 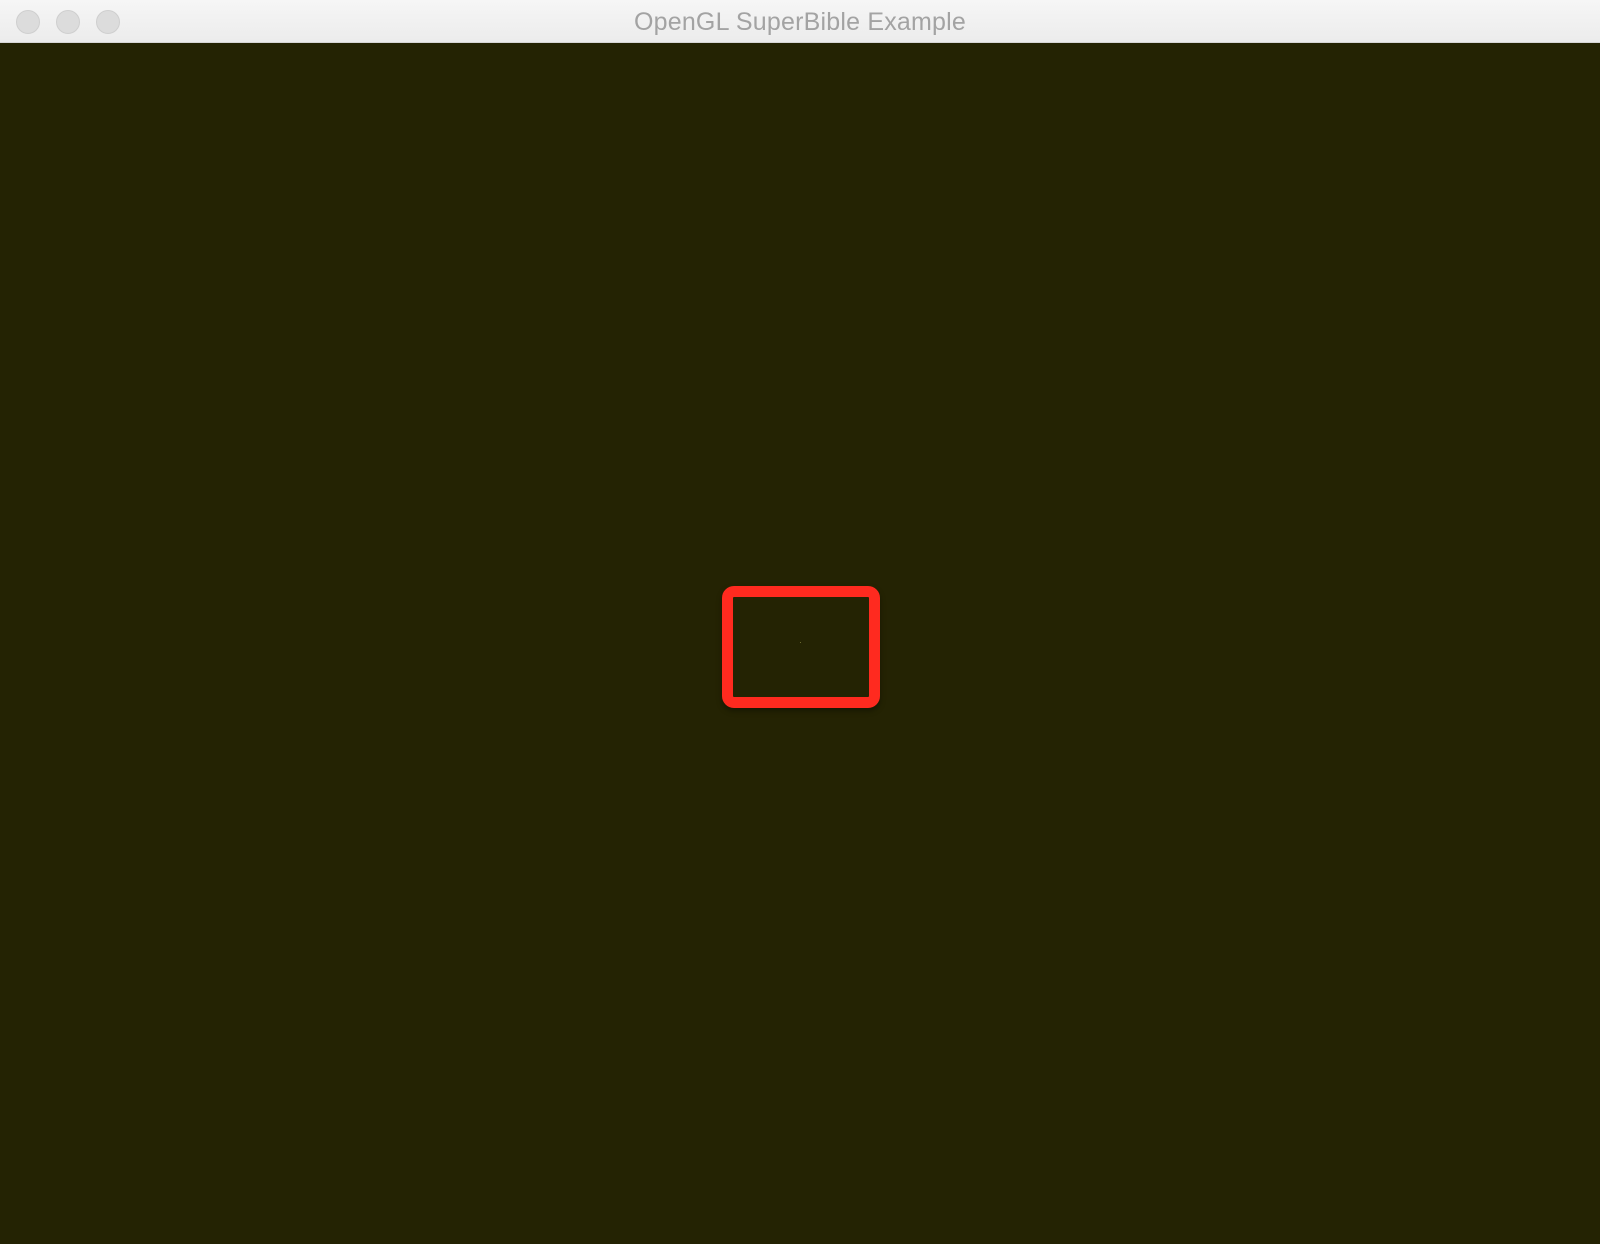 What do you see at coordinates (801, 647) in the screenshot?
I see `highlight-box` at bounding box center [801, 647].